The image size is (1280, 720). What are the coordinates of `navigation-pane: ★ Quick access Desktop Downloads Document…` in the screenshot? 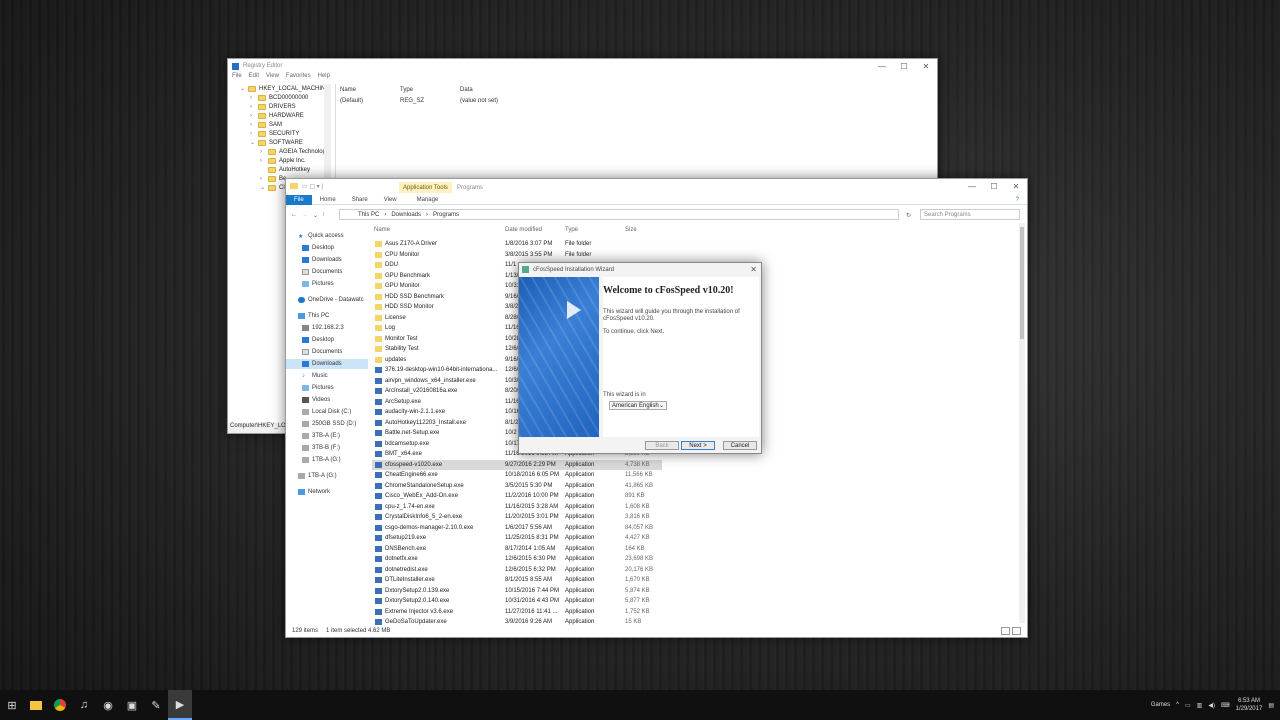 It's located at (327, 430).